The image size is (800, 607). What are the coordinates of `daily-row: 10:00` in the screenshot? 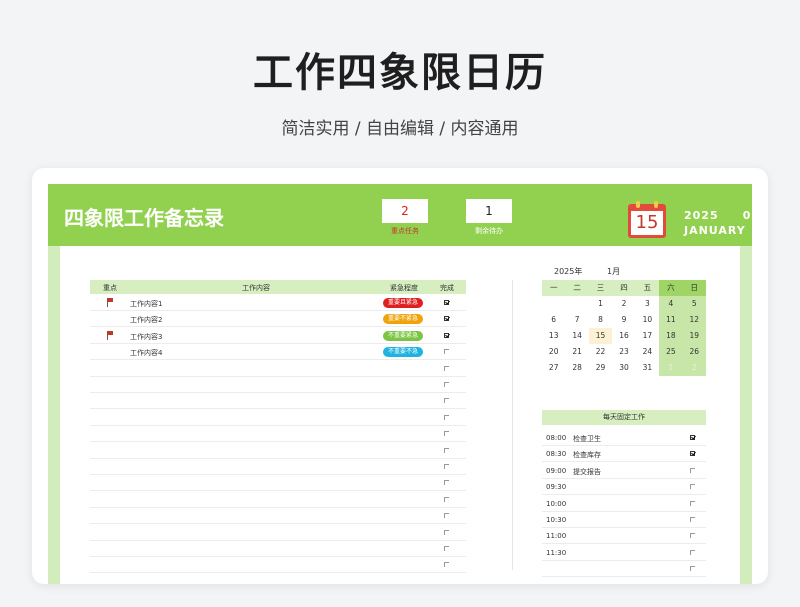 It's located at (624, 504).